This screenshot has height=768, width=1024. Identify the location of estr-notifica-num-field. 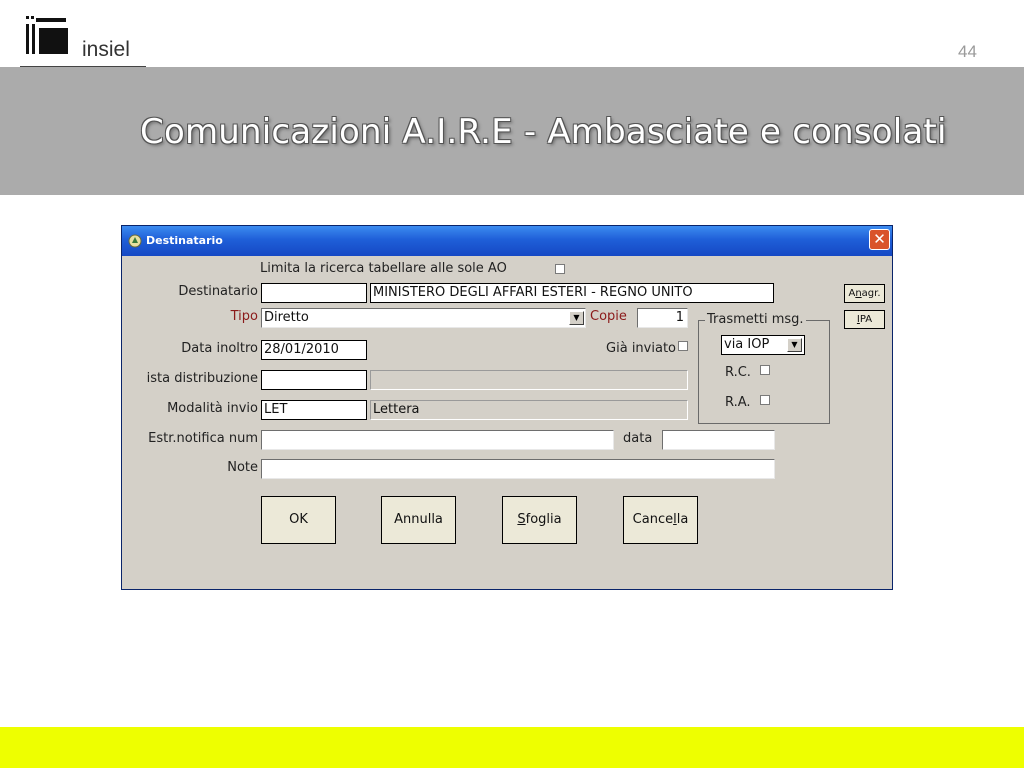
(437, 440).